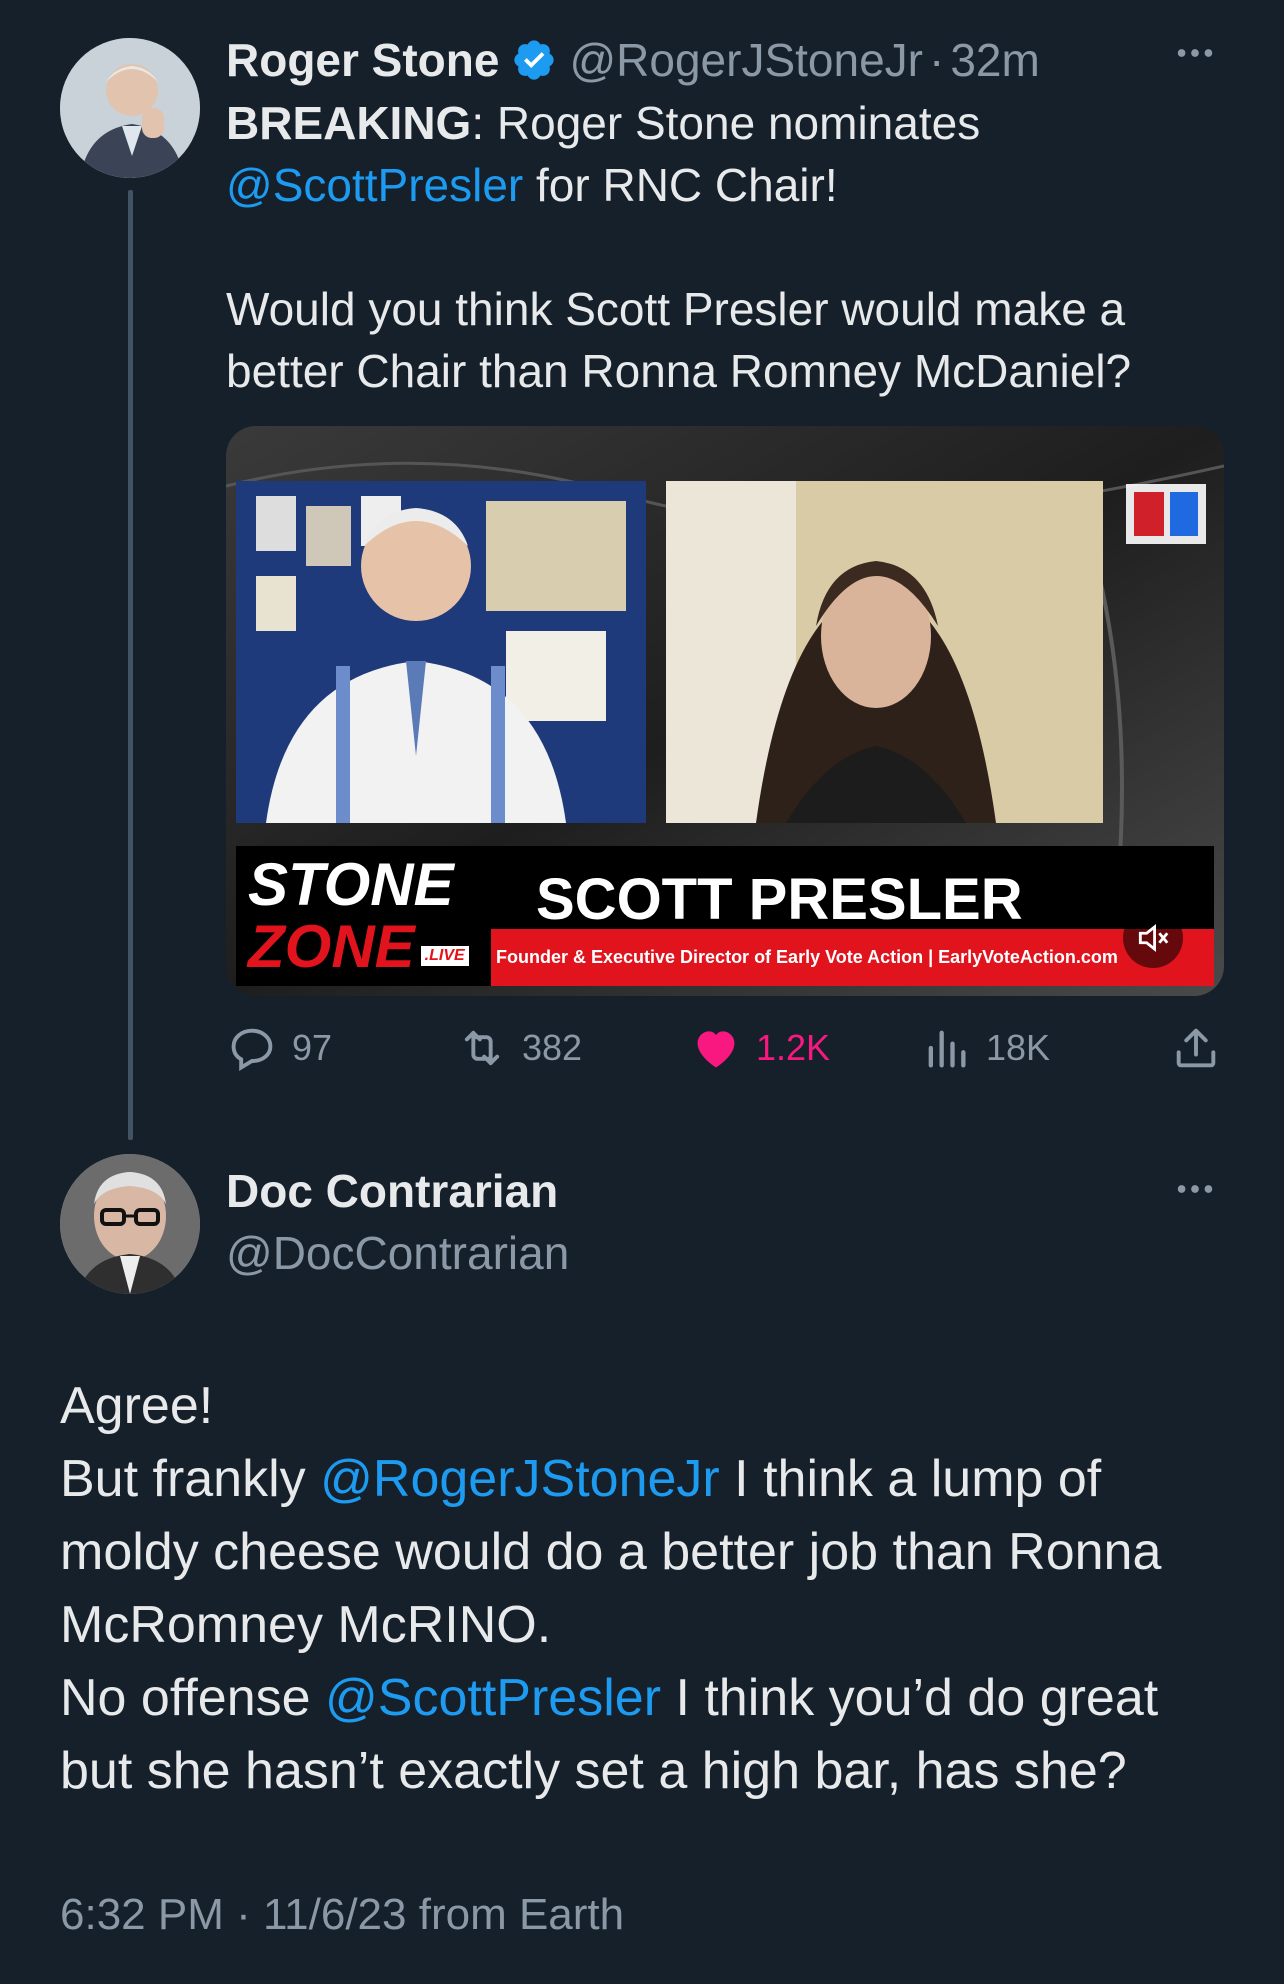 This screenshot has height=1984, width=1284. I want to click on guest-name: SCOTT PRESLER, so click(779, 899).